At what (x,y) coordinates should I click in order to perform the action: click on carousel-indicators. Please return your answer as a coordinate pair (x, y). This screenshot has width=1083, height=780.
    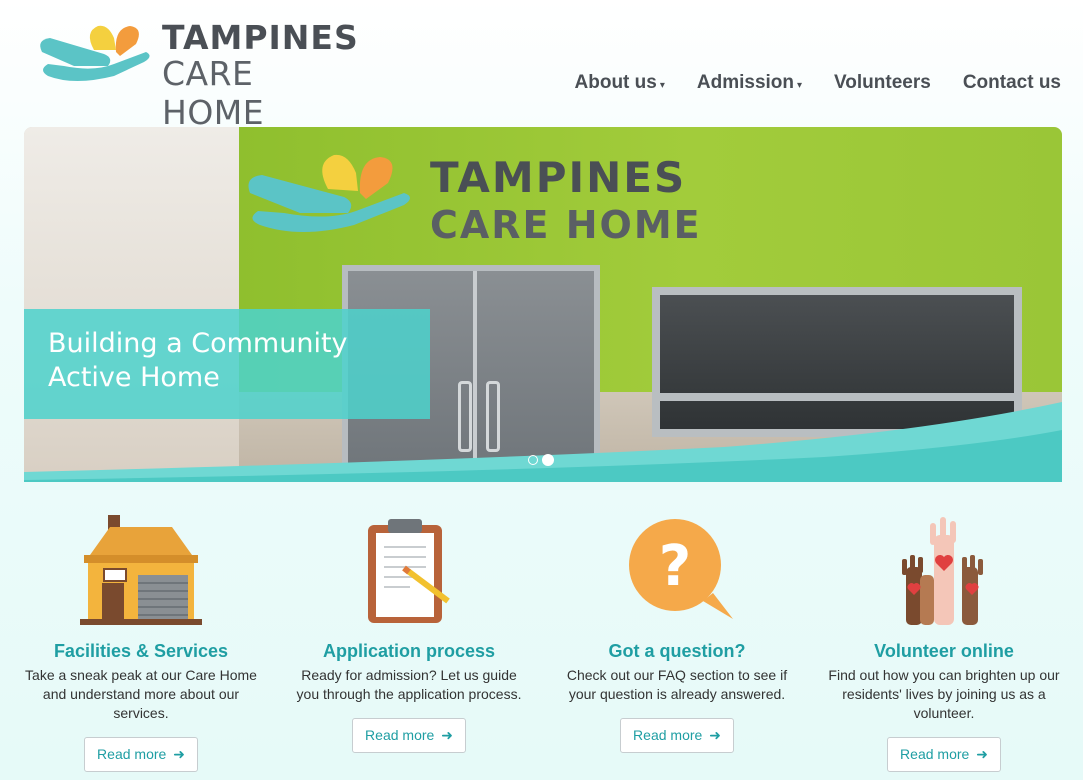
    Looking at the image, I should click on (541, 460).